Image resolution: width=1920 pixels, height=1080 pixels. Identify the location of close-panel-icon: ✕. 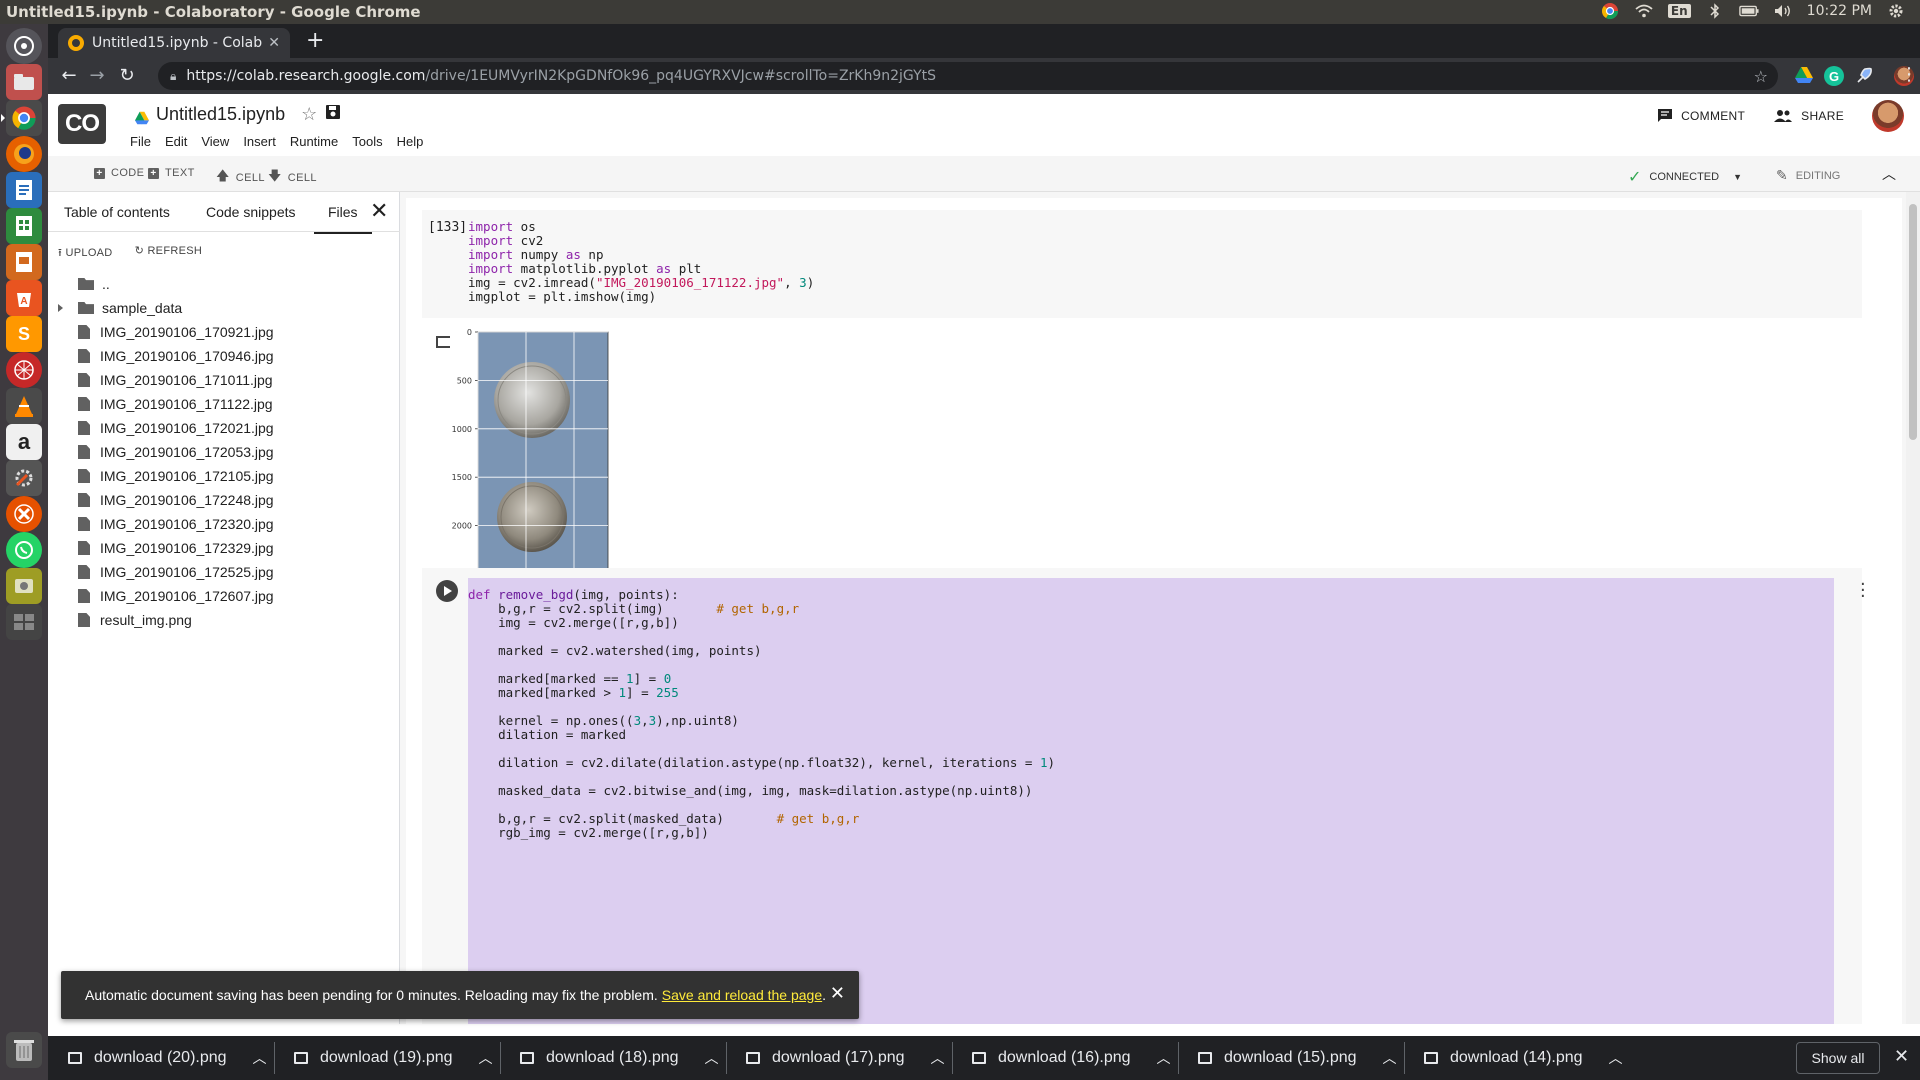
(379, 211).